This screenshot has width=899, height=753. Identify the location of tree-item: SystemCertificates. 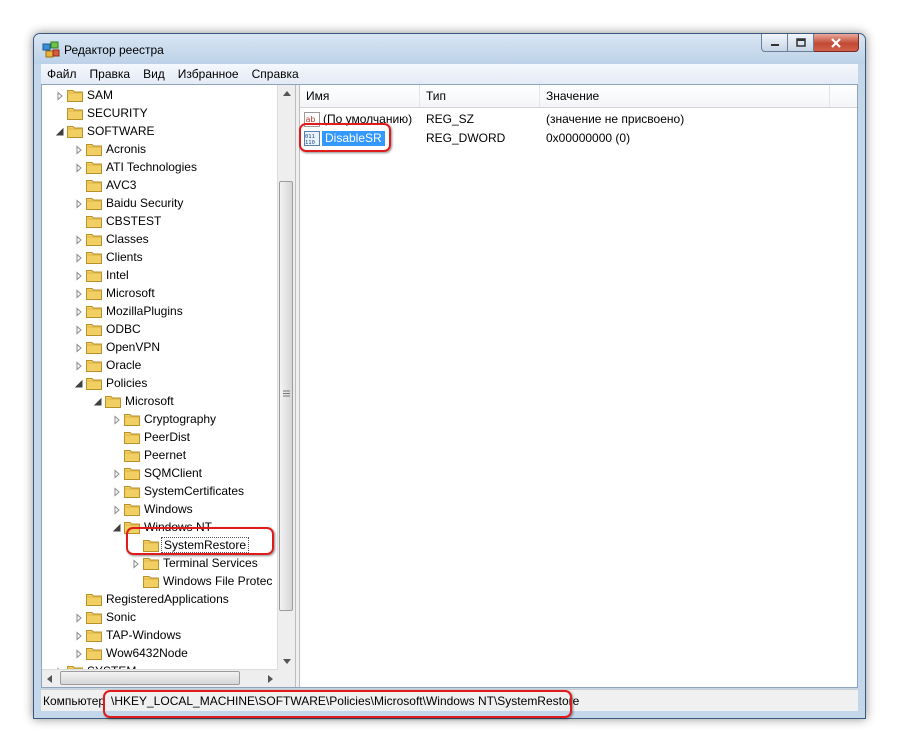
(160, 491).